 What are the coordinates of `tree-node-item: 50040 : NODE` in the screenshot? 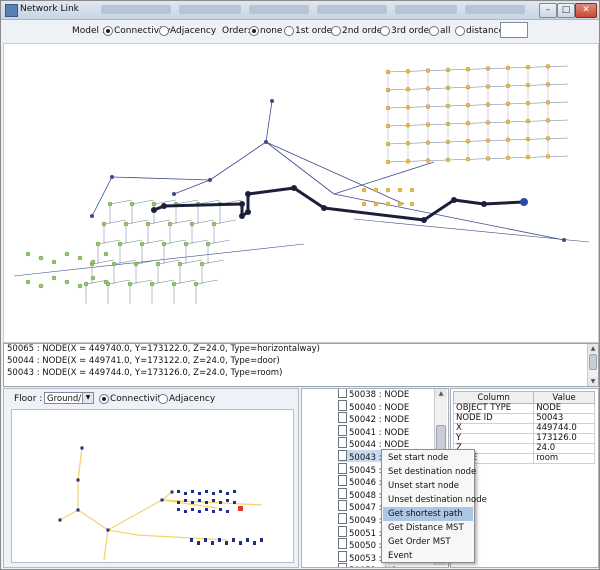 It's located at (373, 406).